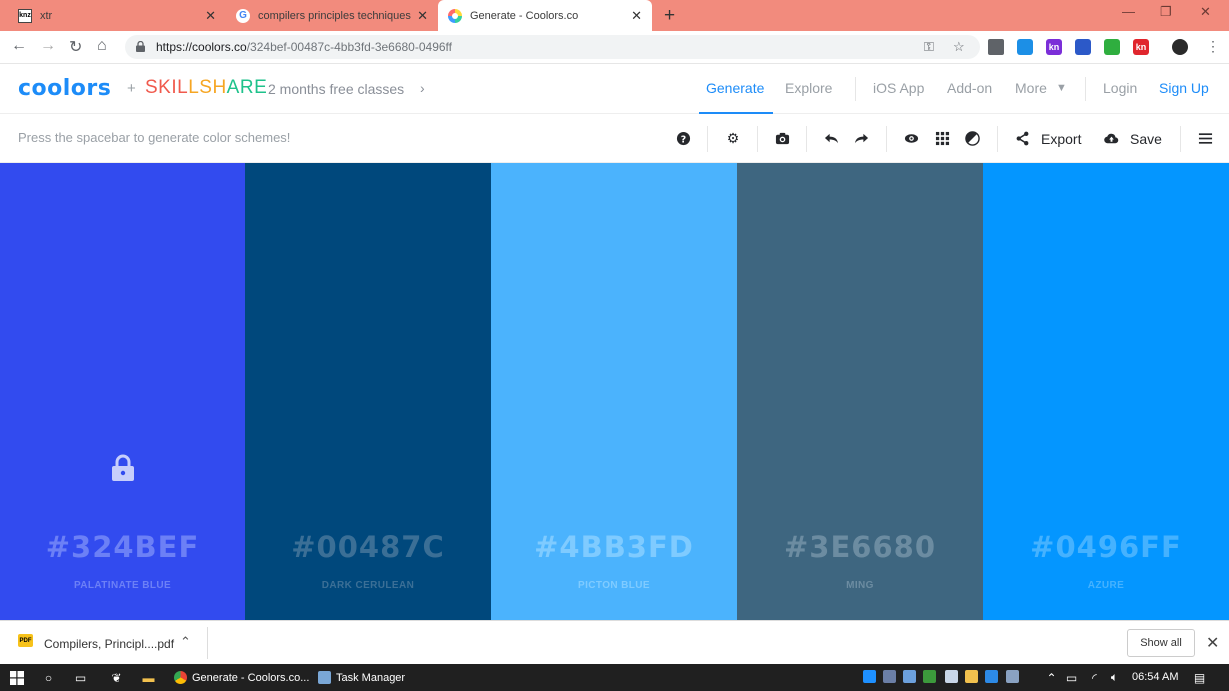 This screenshot has height=691, width=1229. What do you see at coordinates (869, 676) in the screenshot?
I see `music-tray-icon` at bounding box center [869, 676].